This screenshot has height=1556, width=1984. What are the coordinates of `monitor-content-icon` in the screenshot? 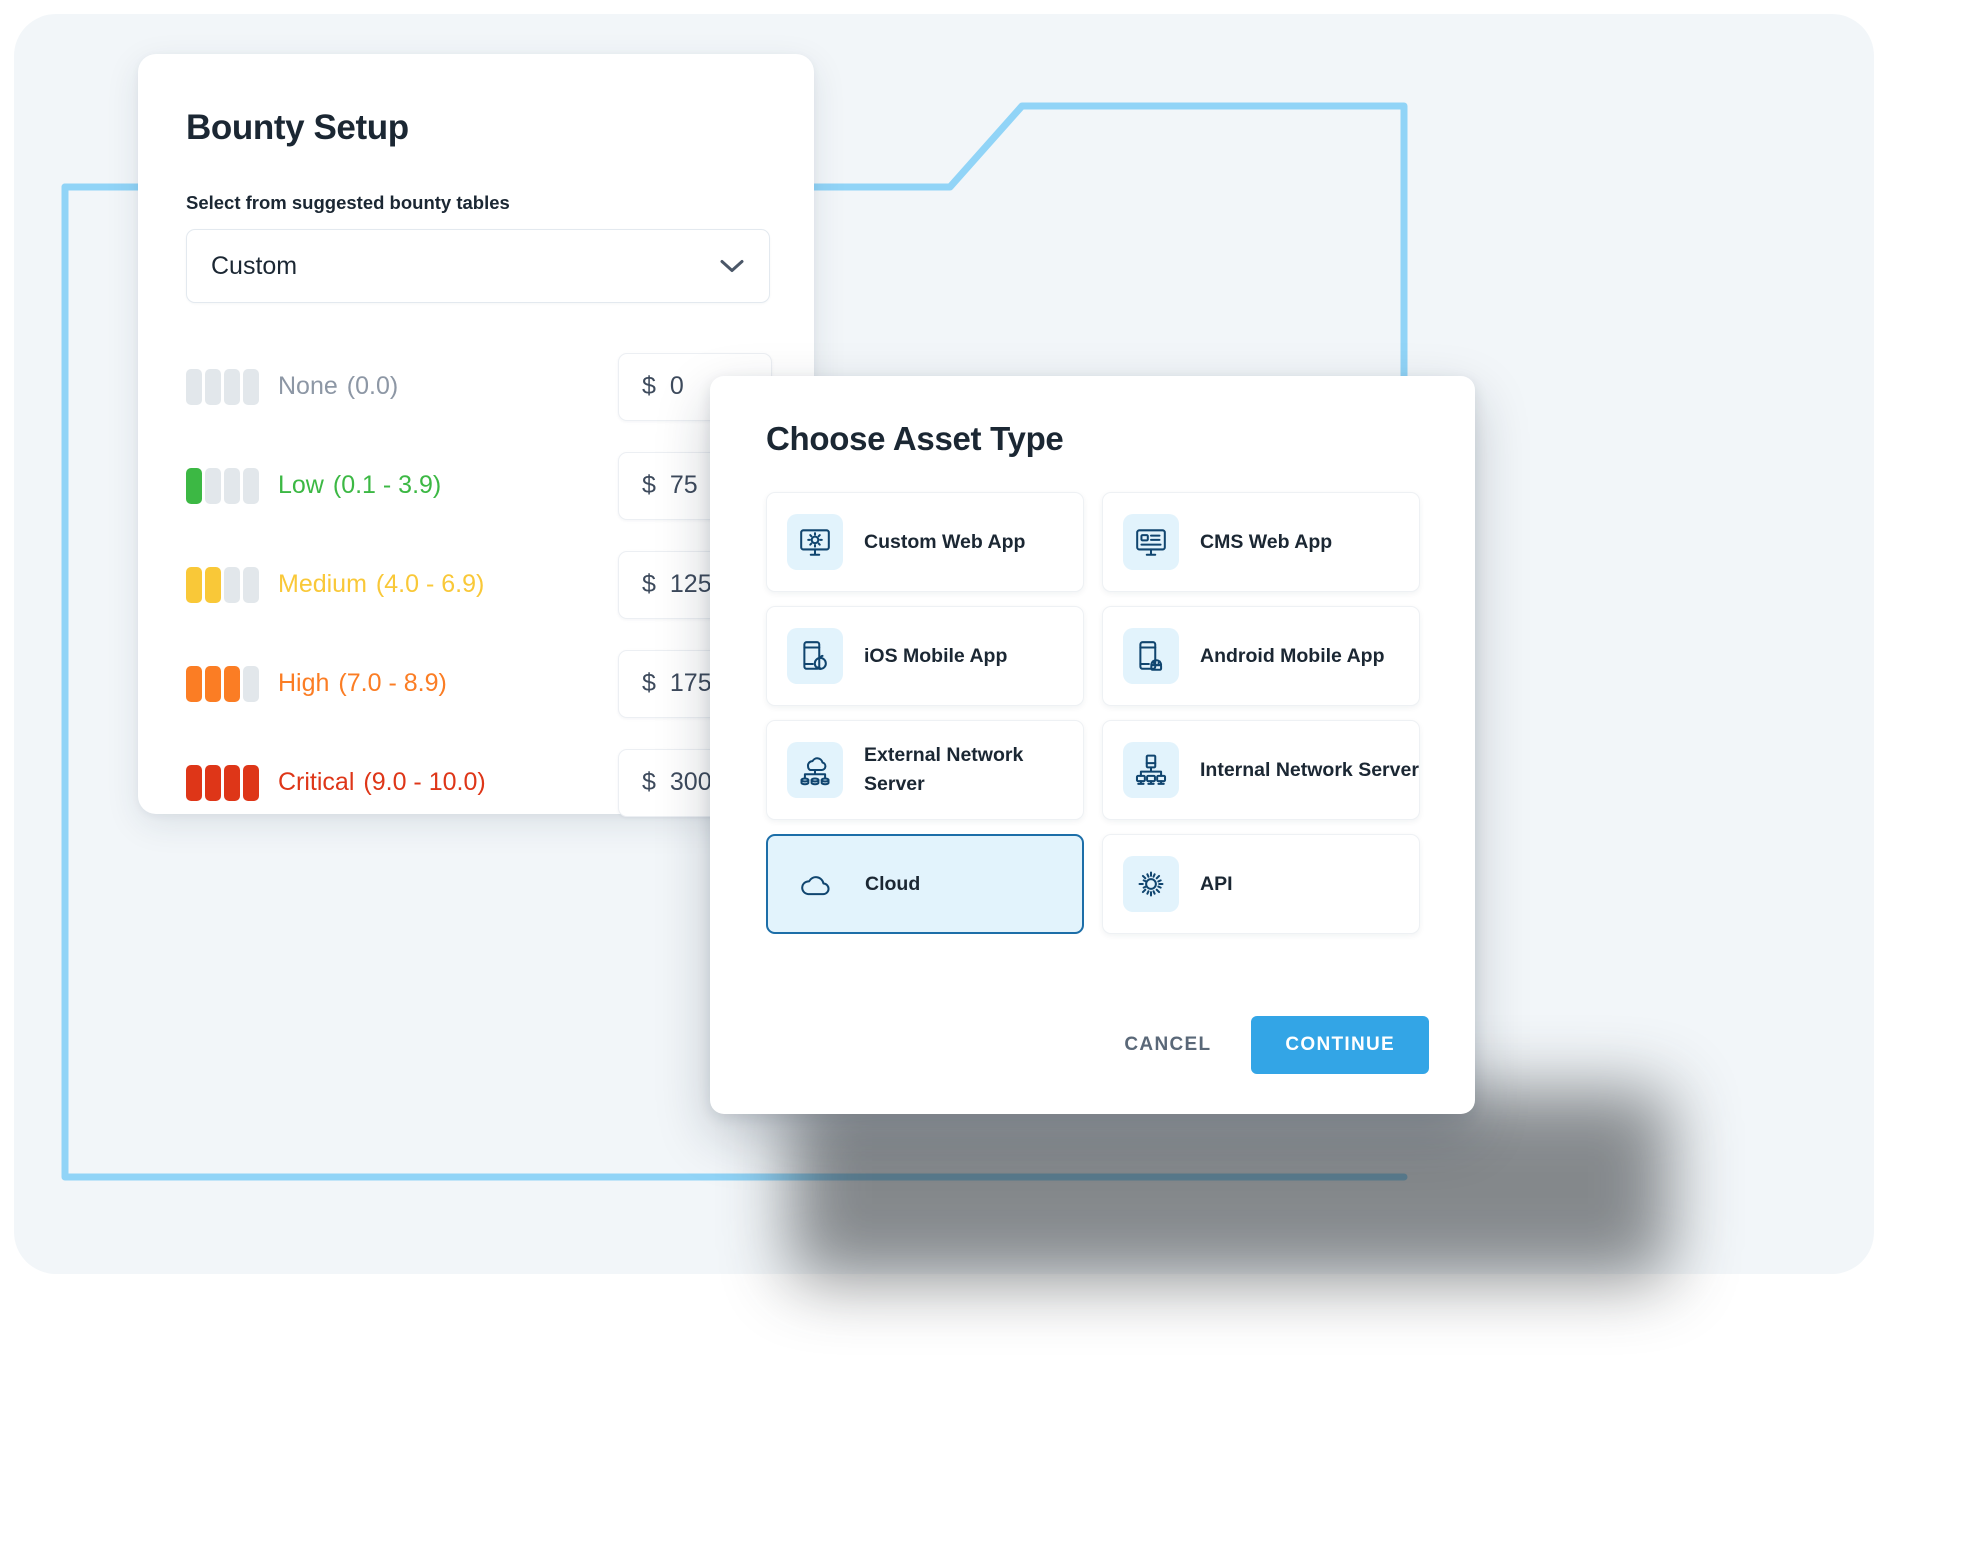 It's located at (1151, 542).